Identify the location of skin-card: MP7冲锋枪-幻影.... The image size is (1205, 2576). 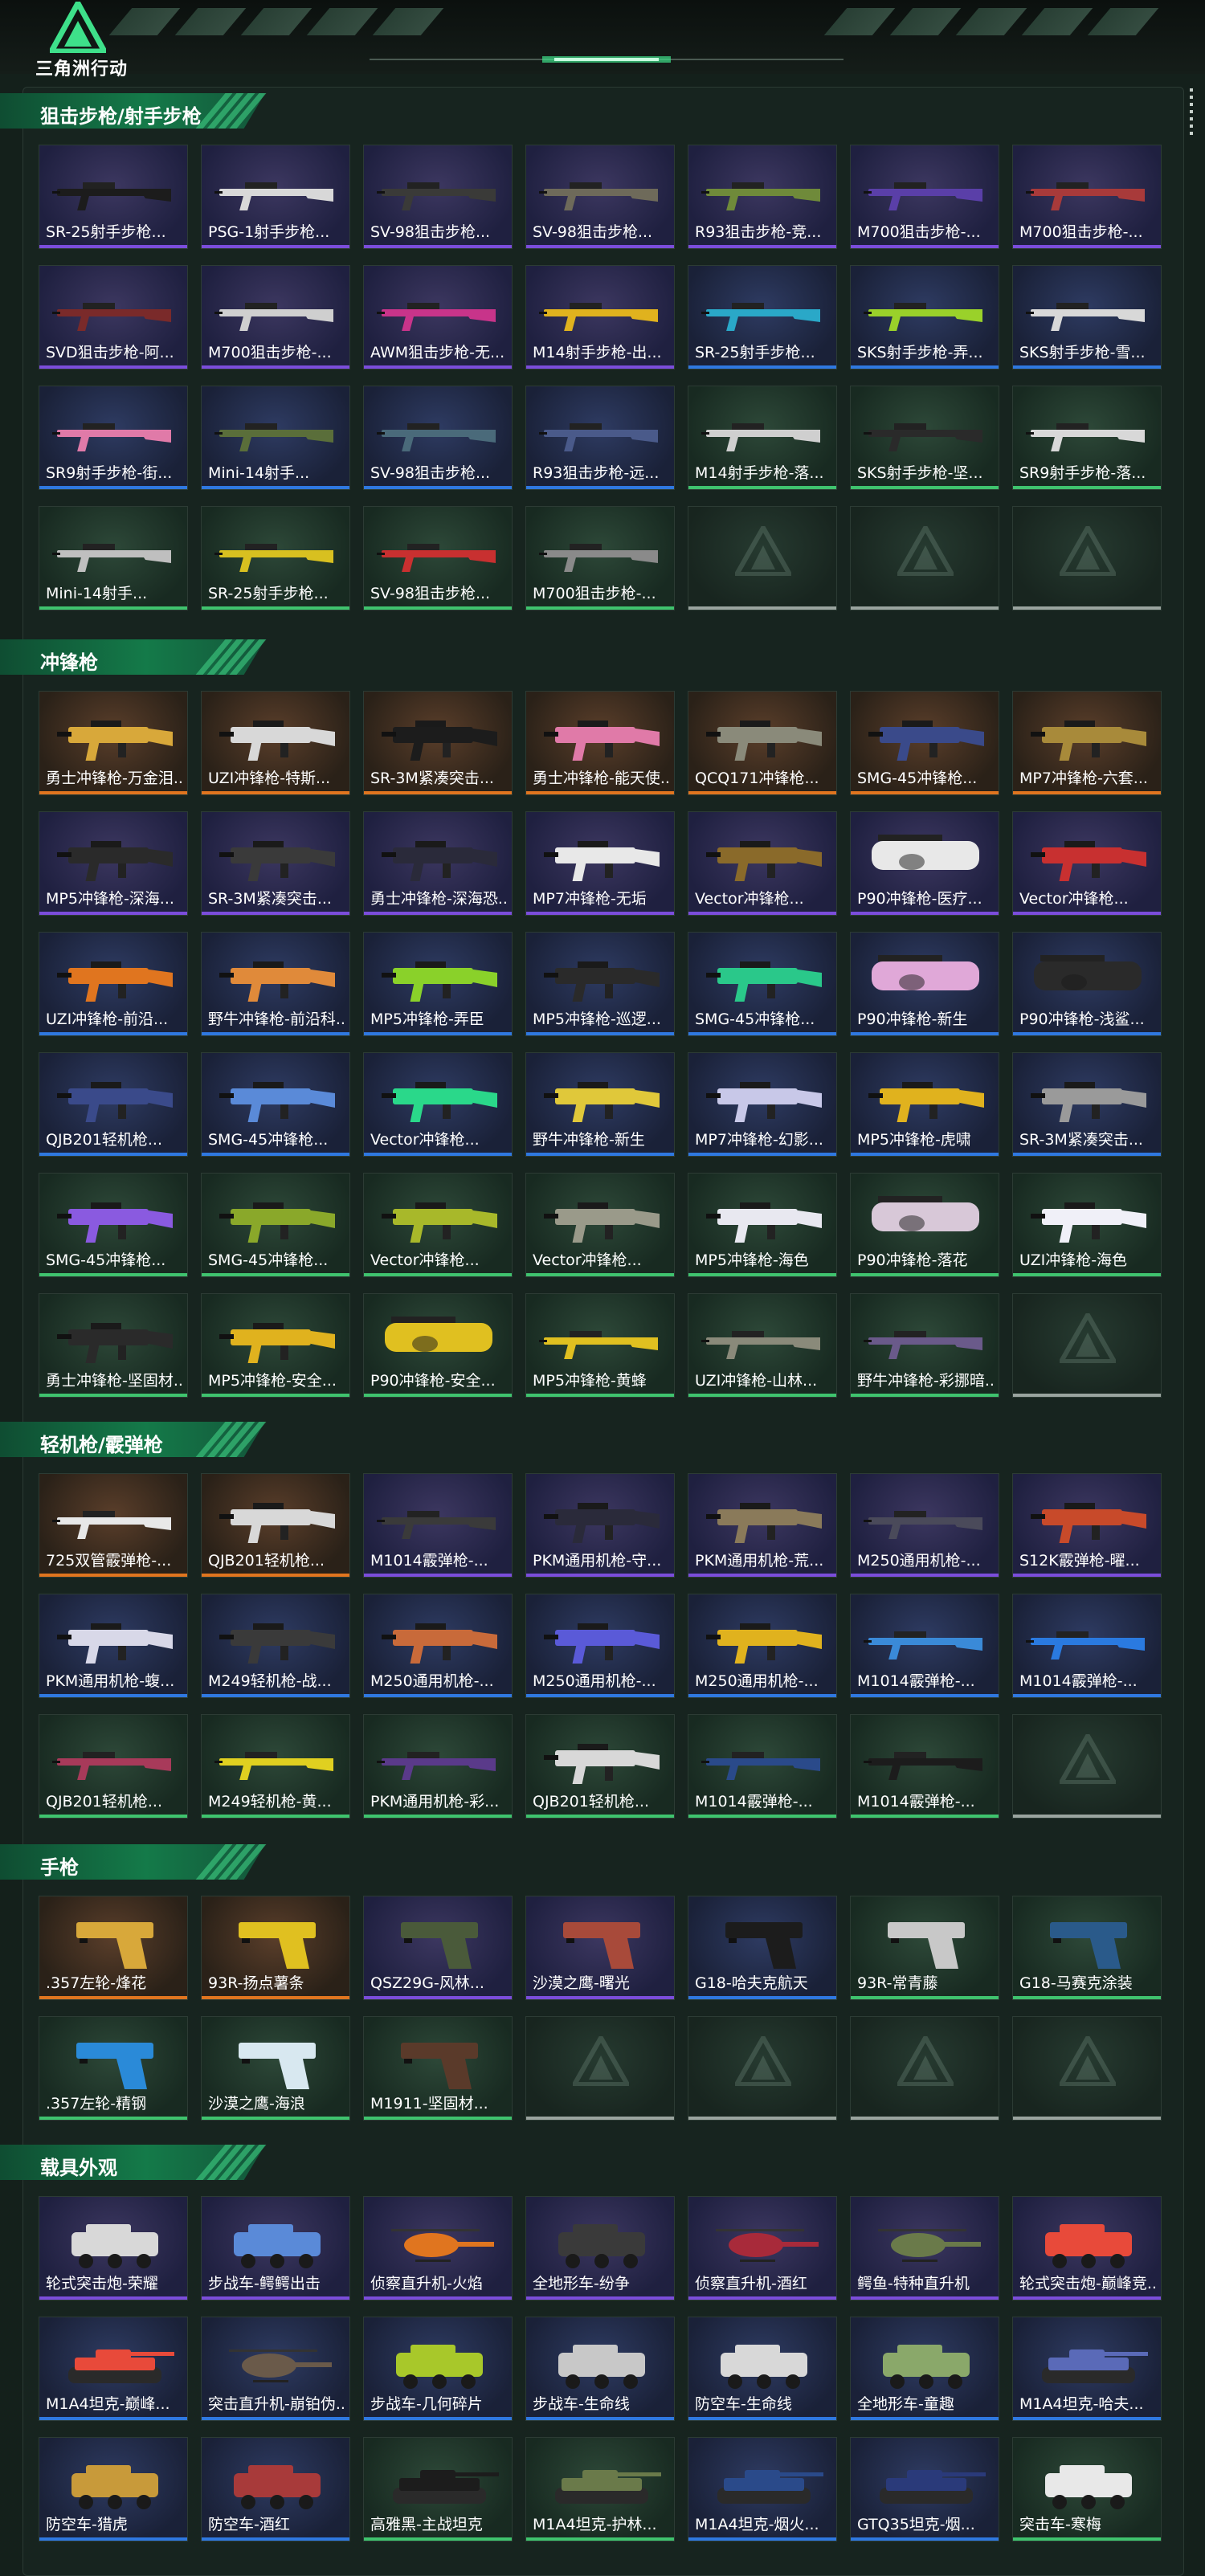
(762, 1104).